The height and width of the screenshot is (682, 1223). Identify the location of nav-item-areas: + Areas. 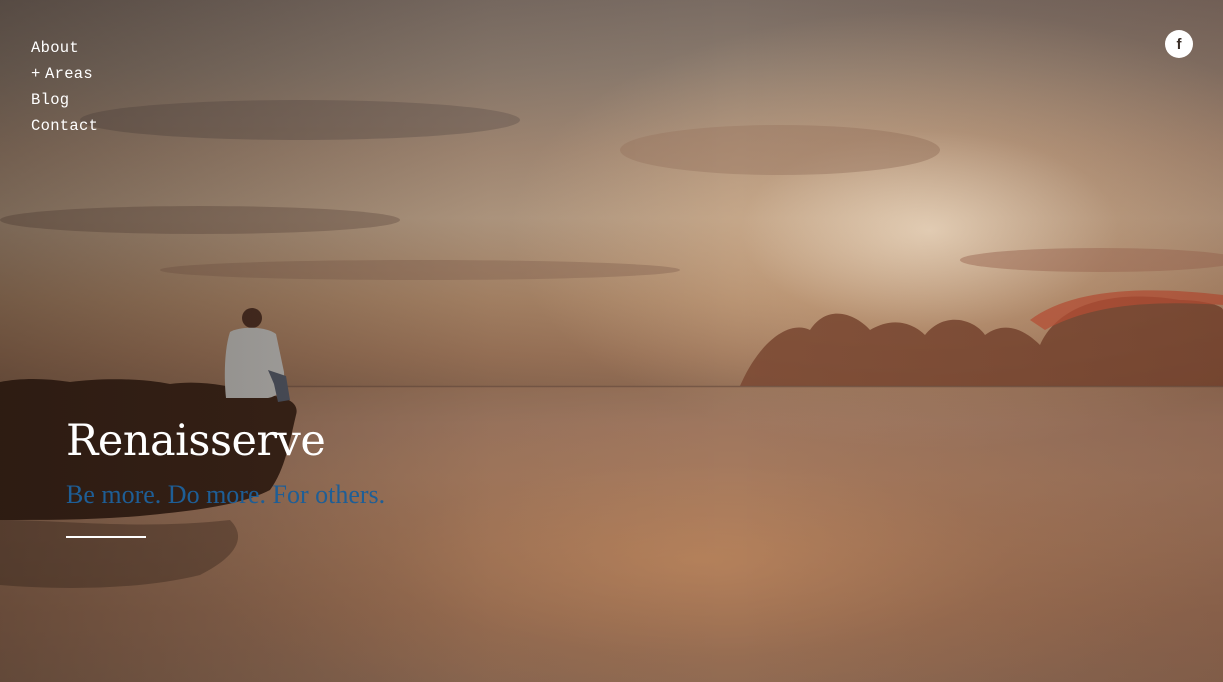
(64, 77).